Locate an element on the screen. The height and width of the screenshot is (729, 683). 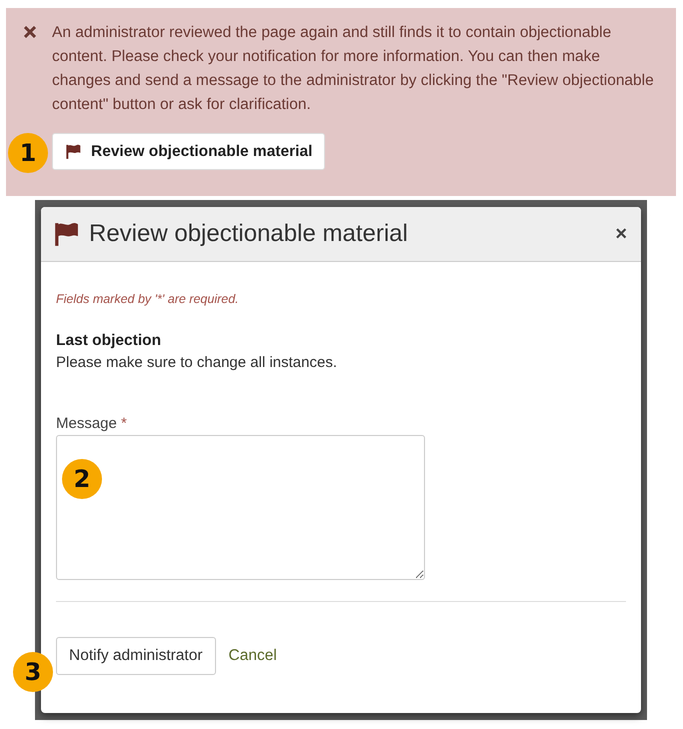
callout-number: 1 is located at coordinates (28, 153).